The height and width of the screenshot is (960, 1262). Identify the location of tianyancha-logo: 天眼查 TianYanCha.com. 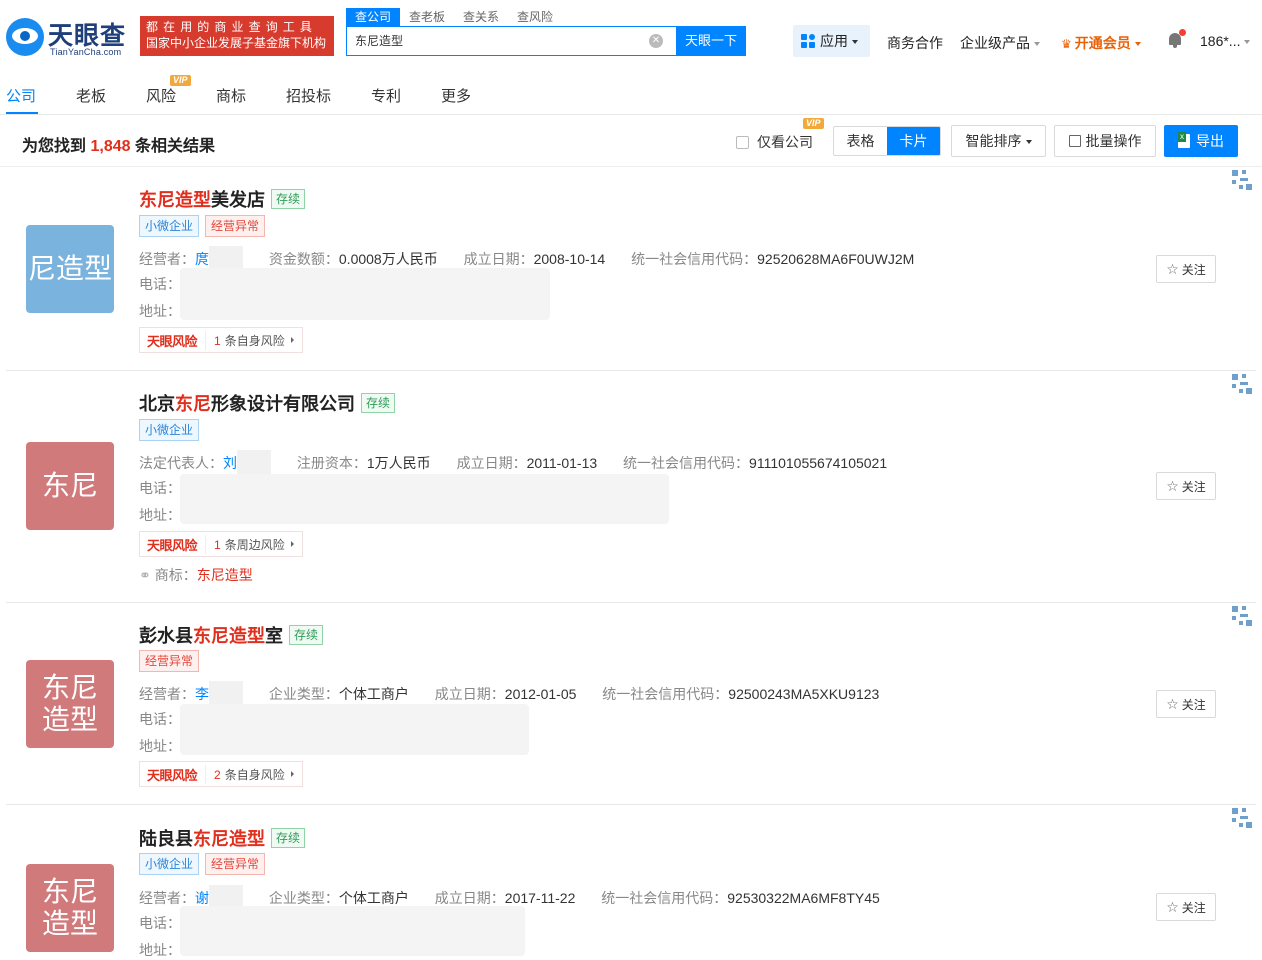
(69, 38).